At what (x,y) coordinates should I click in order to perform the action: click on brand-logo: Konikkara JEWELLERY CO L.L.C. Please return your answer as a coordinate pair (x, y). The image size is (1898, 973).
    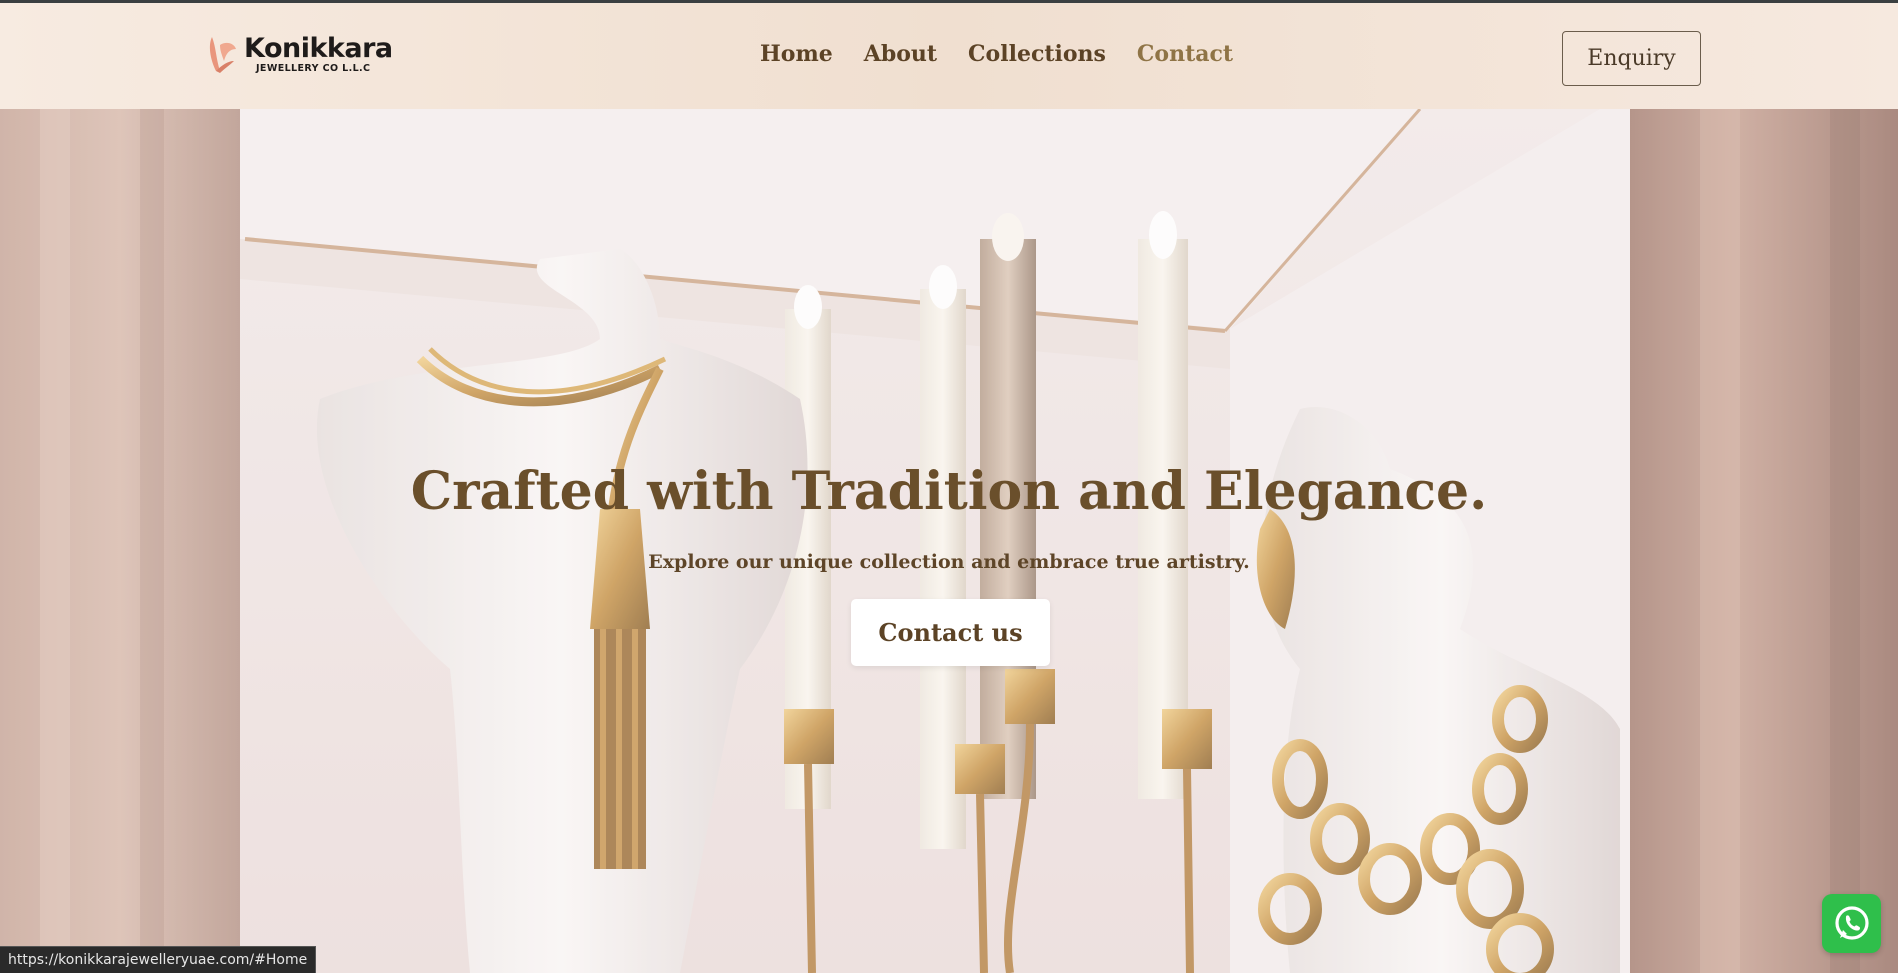
    Looking at the image, I should click on (299, 54).